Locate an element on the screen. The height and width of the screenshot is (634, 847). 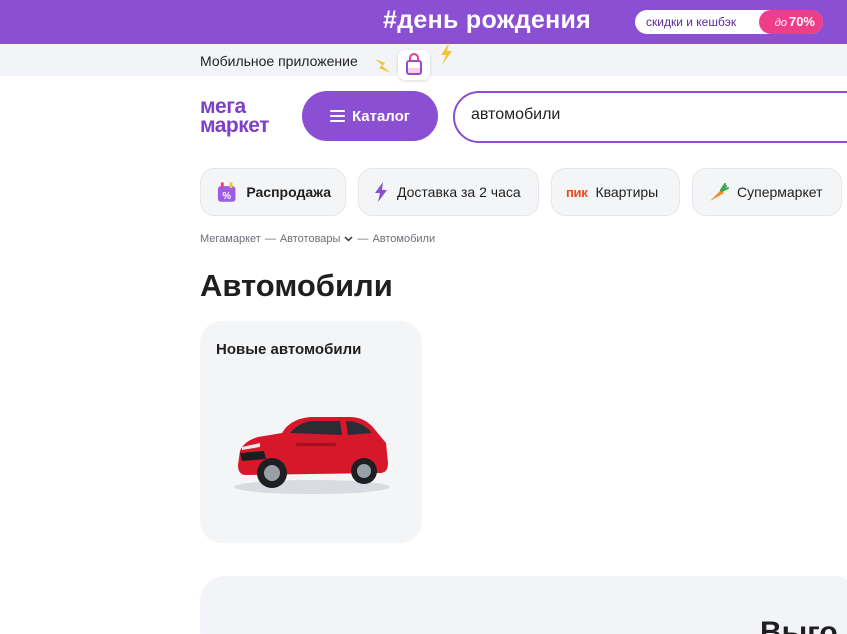
catalog-button: Каталог is located at coordinates (370, 116).